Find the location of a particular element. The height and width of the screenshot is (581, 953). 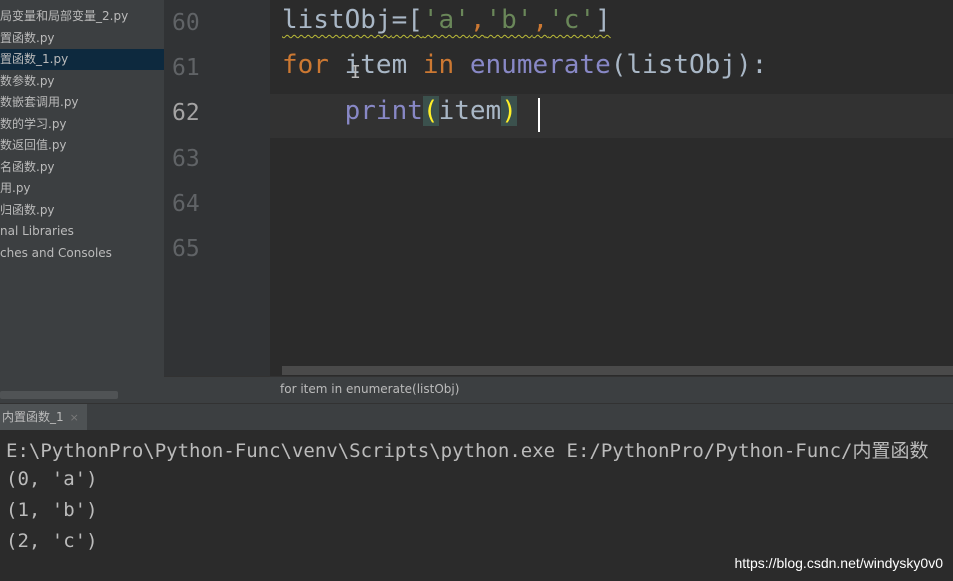

editor-horizontal-scrollbar is located at coordinates (617, 370).